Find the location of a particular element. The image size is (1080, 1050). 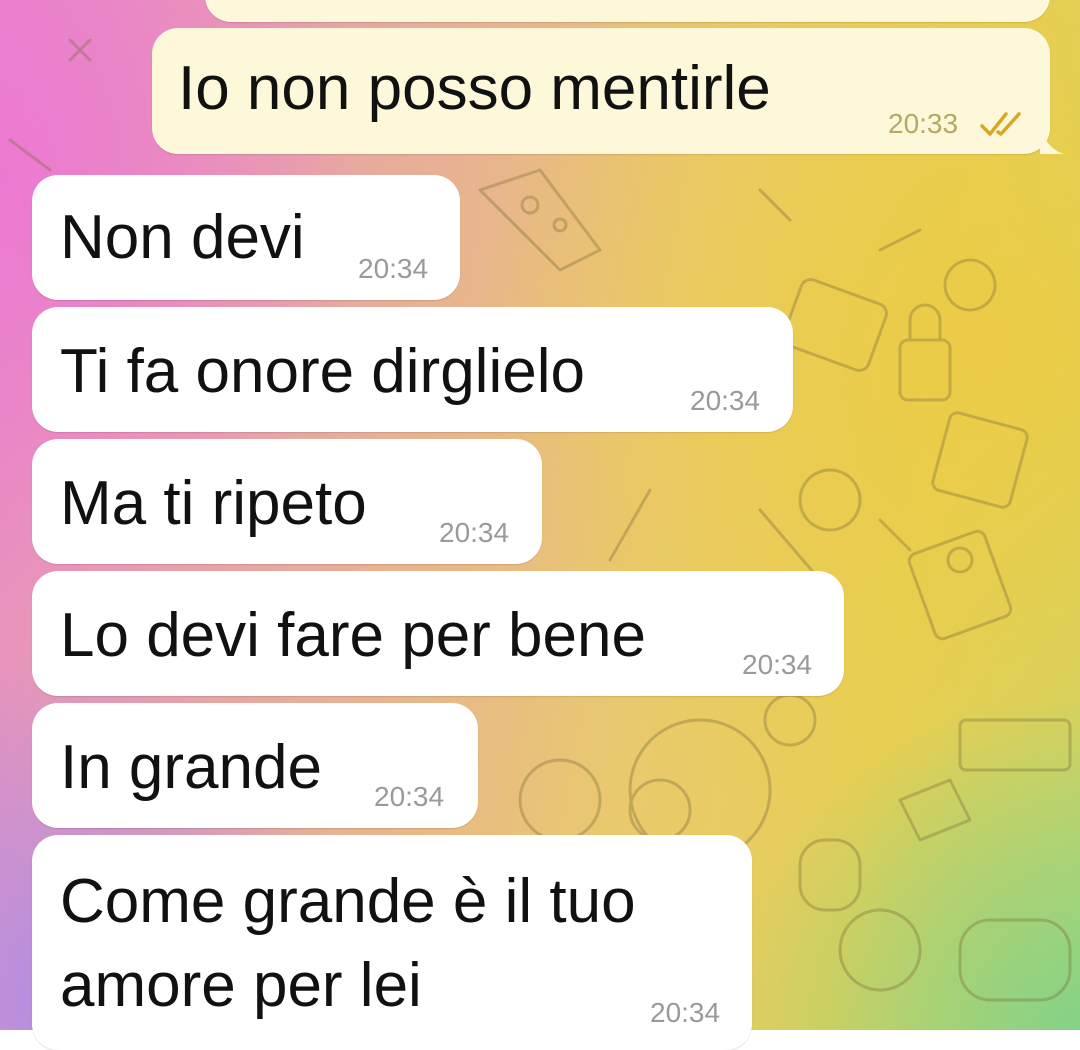

message-bubble-incoming: Lo devi fare per bene 20:34 is located at coordinates (438, 633).